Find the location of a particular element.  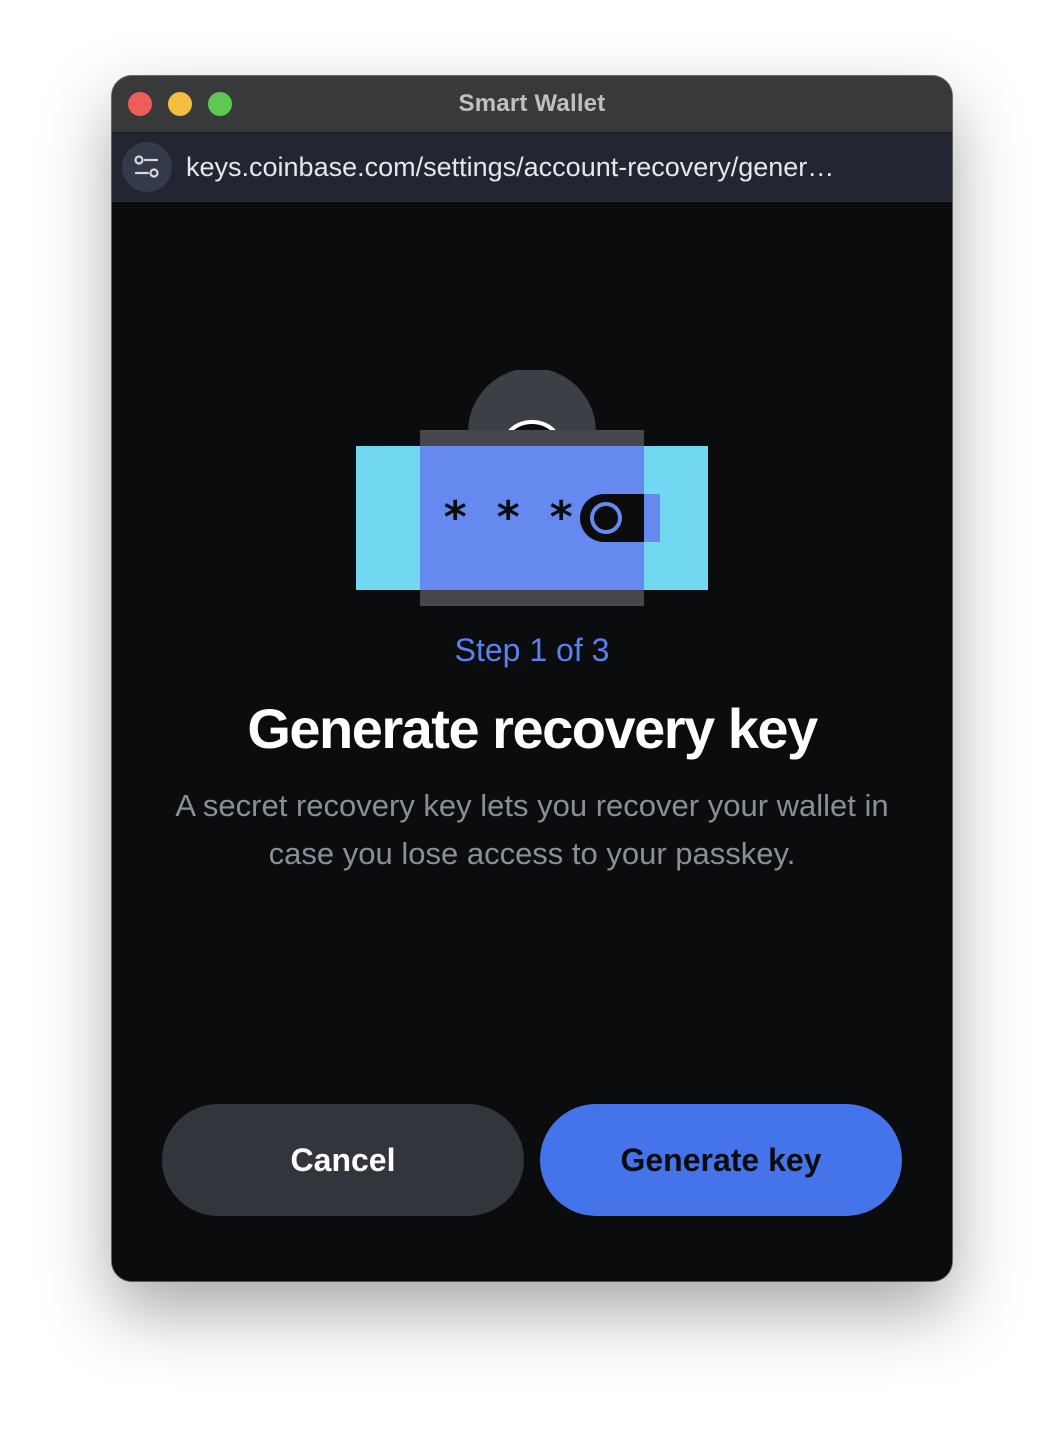

title-bar: Smart Wallet is located at coordinates (532, 104).